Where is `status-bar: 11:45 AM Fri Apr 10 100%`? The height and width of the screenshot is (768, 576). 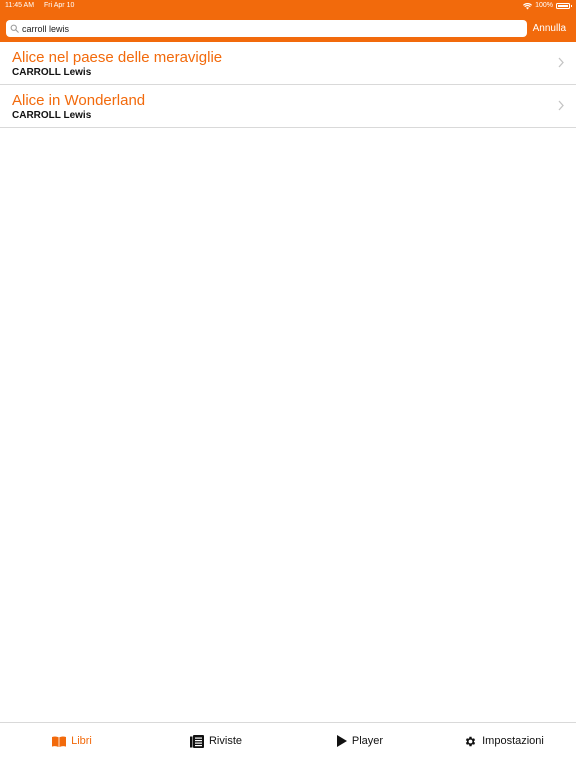
status-bar: 11:45 AM Fri Apr 10 100% is located at coordinates (288, 6).